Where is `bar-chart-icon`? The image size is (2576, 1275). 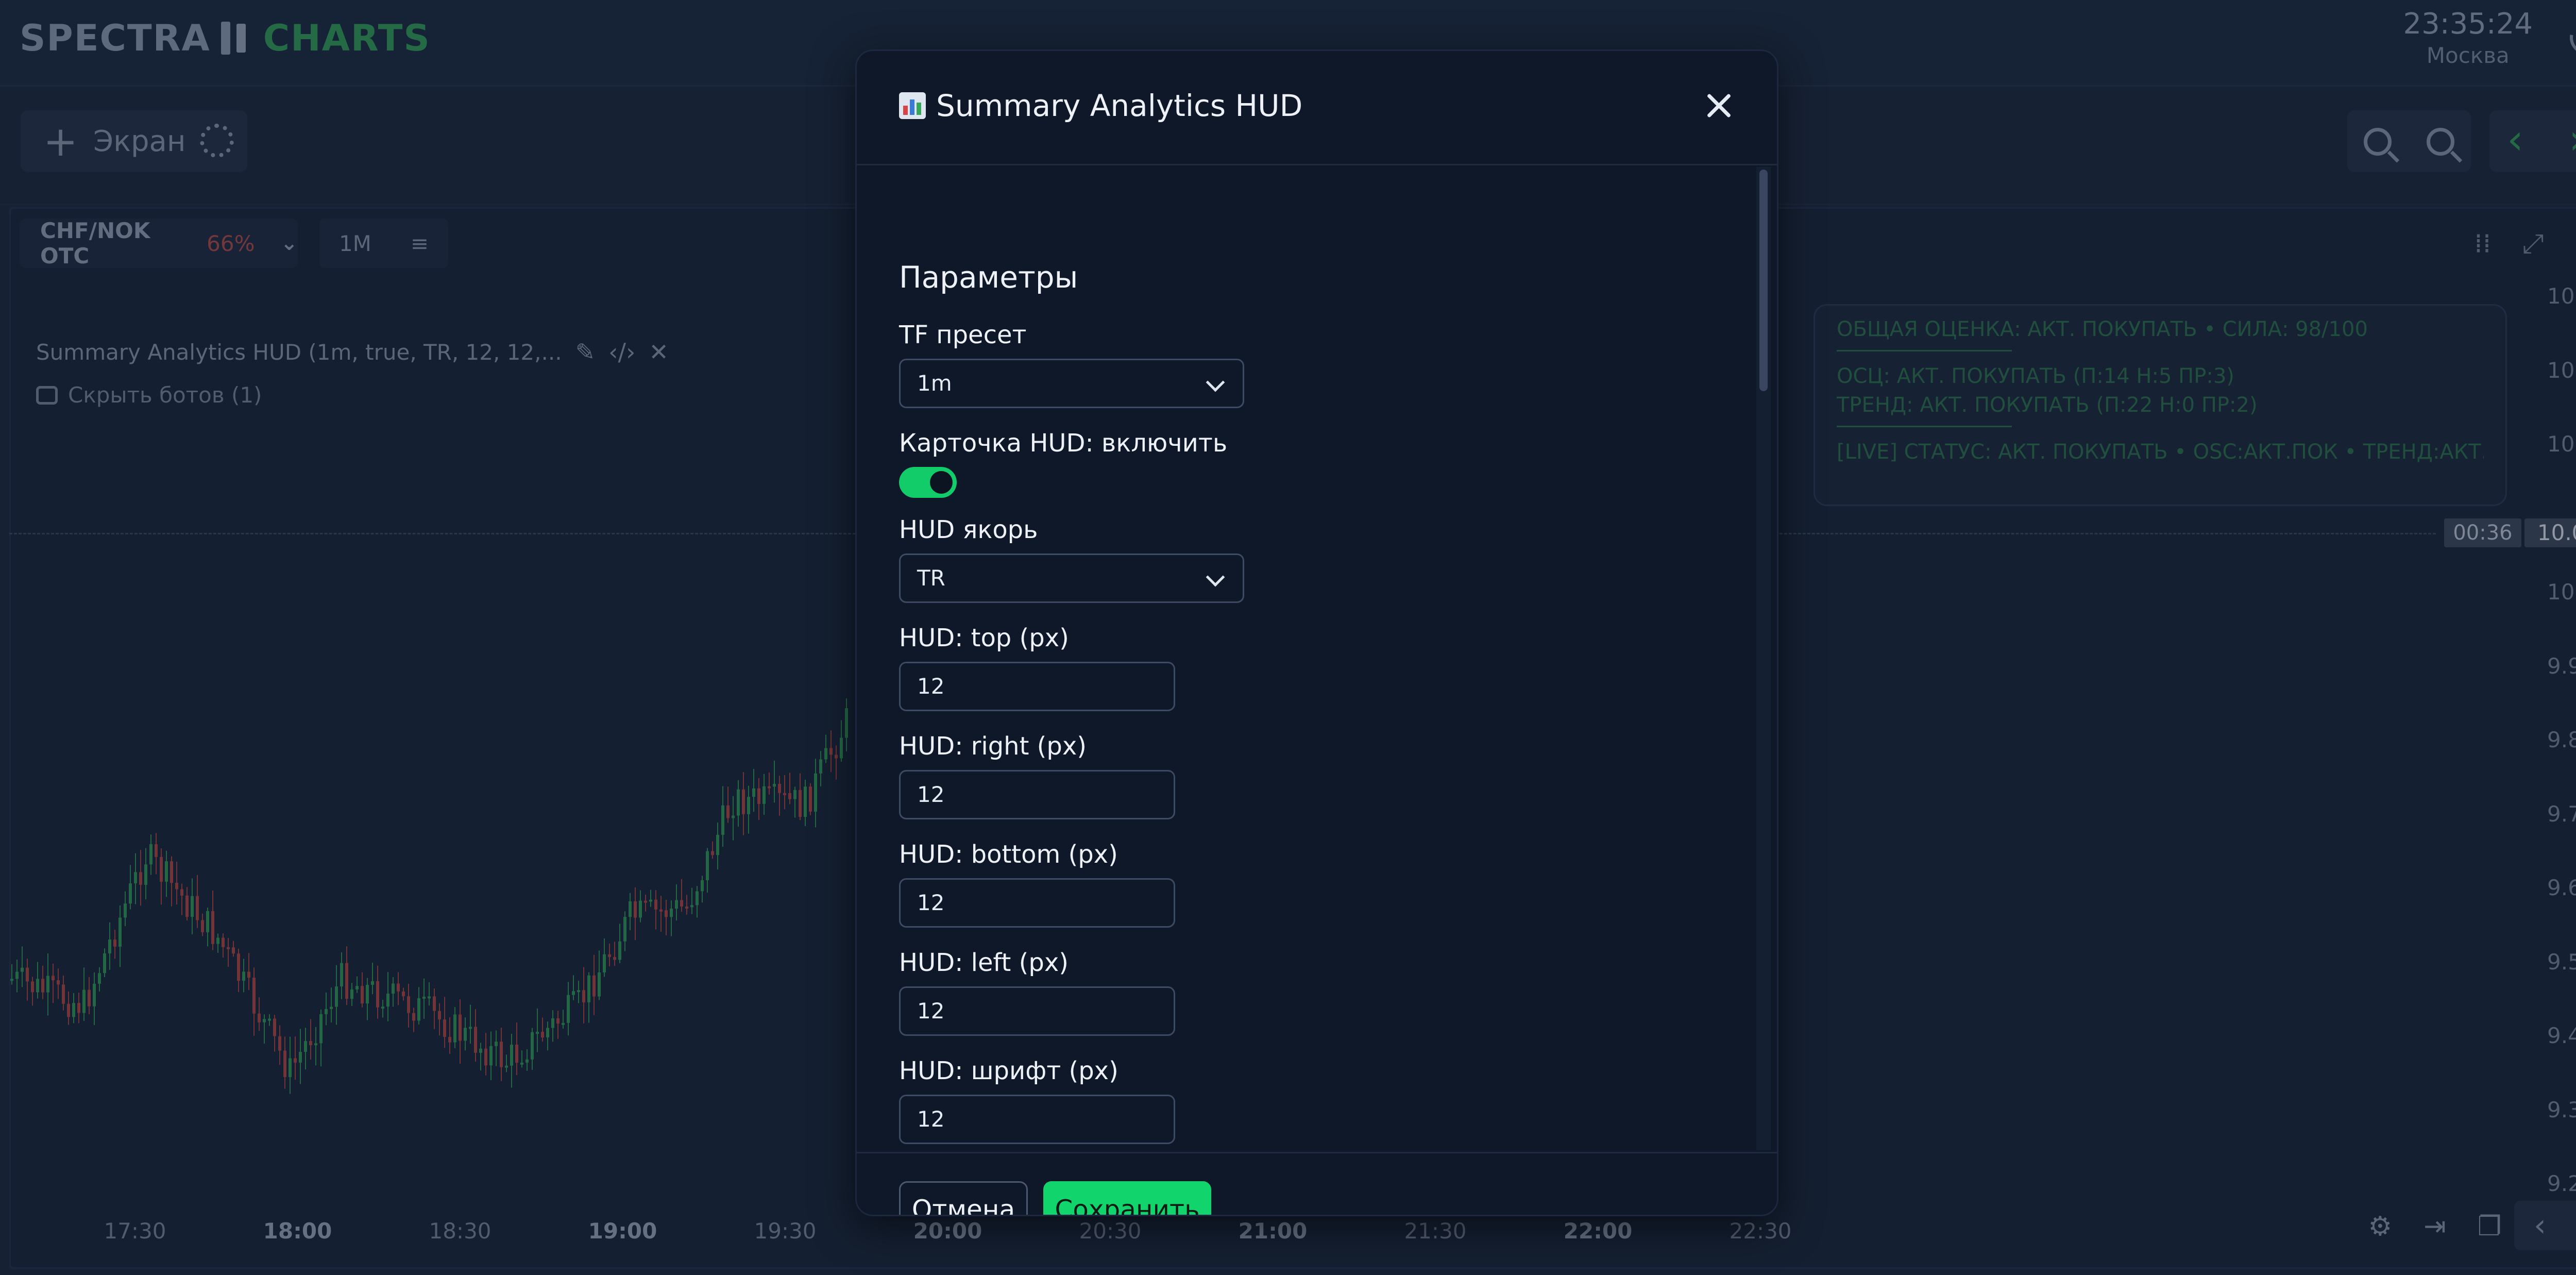 bar-chart-icon is located at coordinates (913, 105).